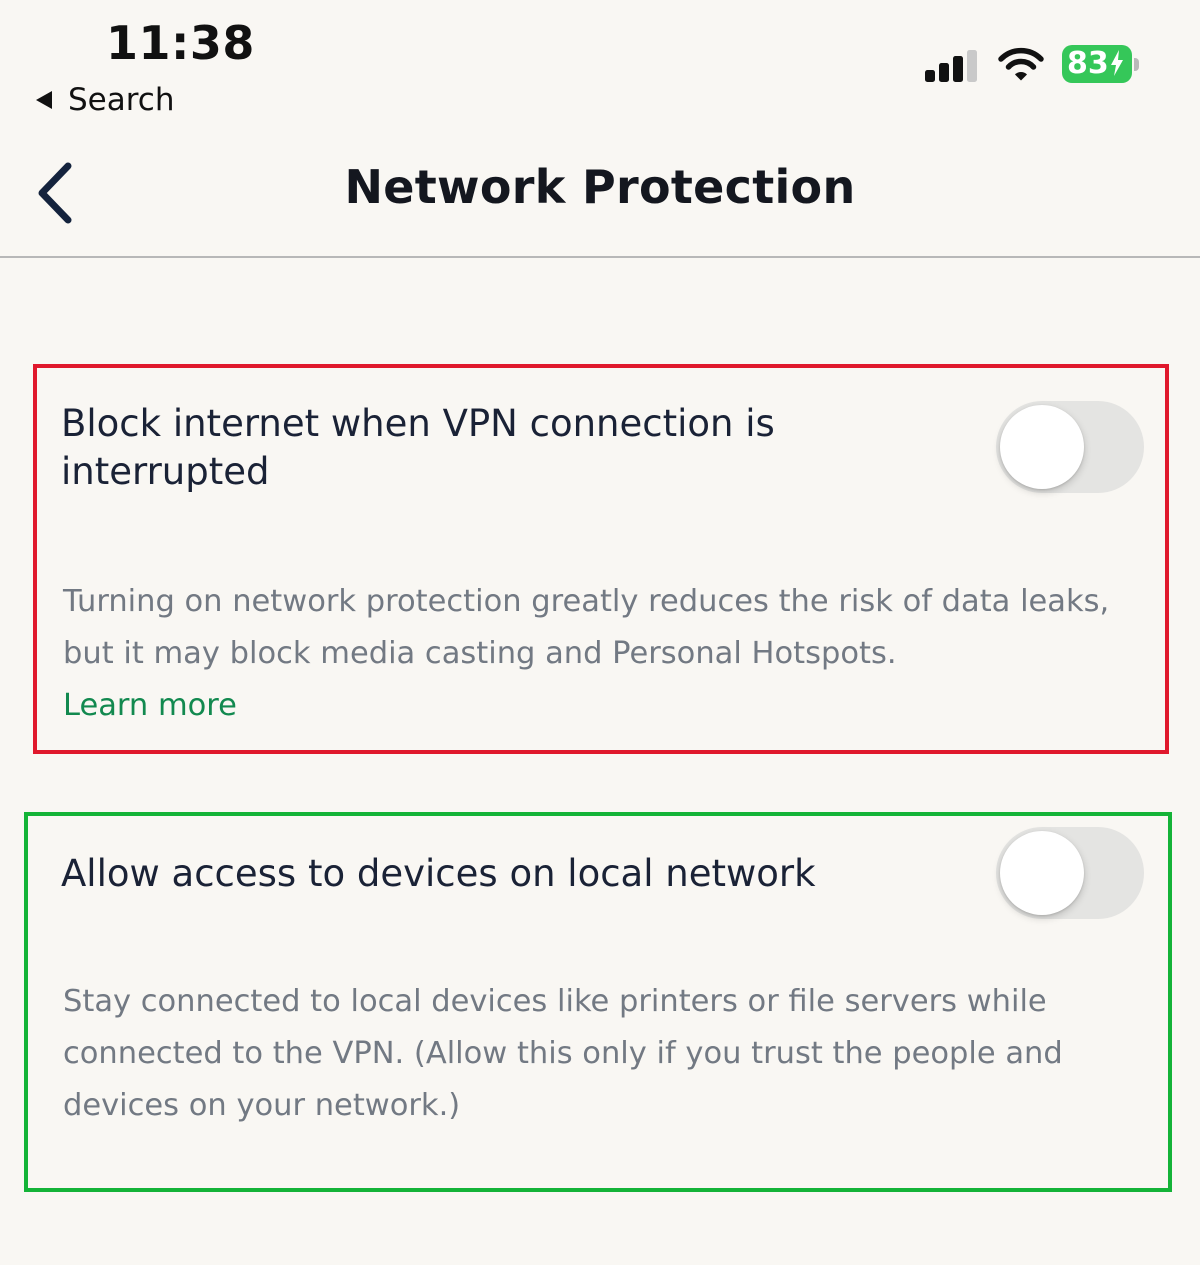  What do you see at coordinates (150, 706) in the screenshot?
I see `learn-more-link: Learn more` at bounding box center [150, 706].